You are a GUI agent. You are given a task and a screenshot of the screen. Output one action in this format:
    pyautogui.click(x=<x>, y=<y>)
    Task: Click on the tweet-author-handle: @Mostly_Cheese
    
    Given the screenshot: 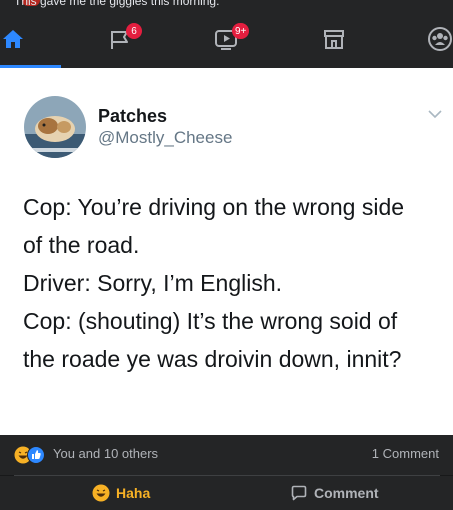 What is the action you would take?
    pyautogui.click(x=165, y=137)
    